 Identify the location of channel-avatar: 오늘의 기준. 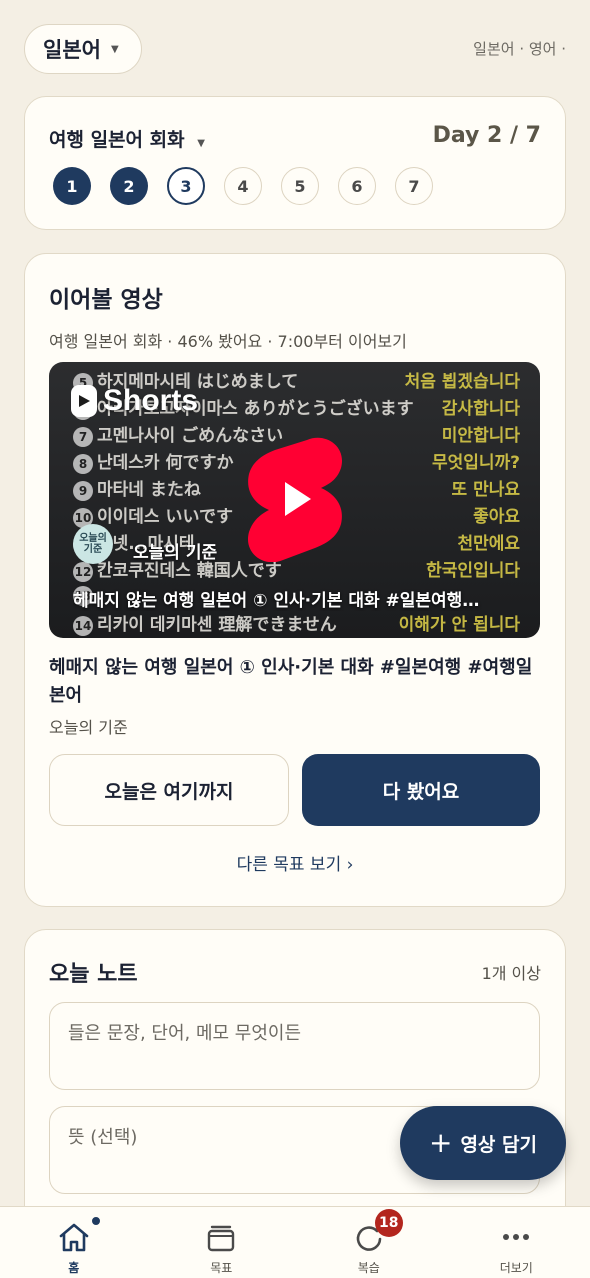
(93, 544).